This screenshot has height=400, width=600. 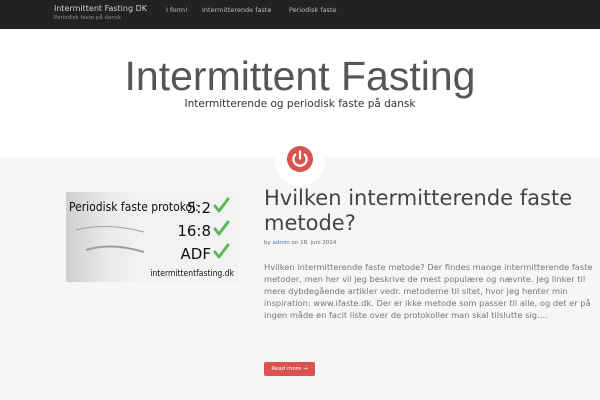 I want to click on nav-item-periodisk-faste: Periodisk faste, so click(x=313, y=10).